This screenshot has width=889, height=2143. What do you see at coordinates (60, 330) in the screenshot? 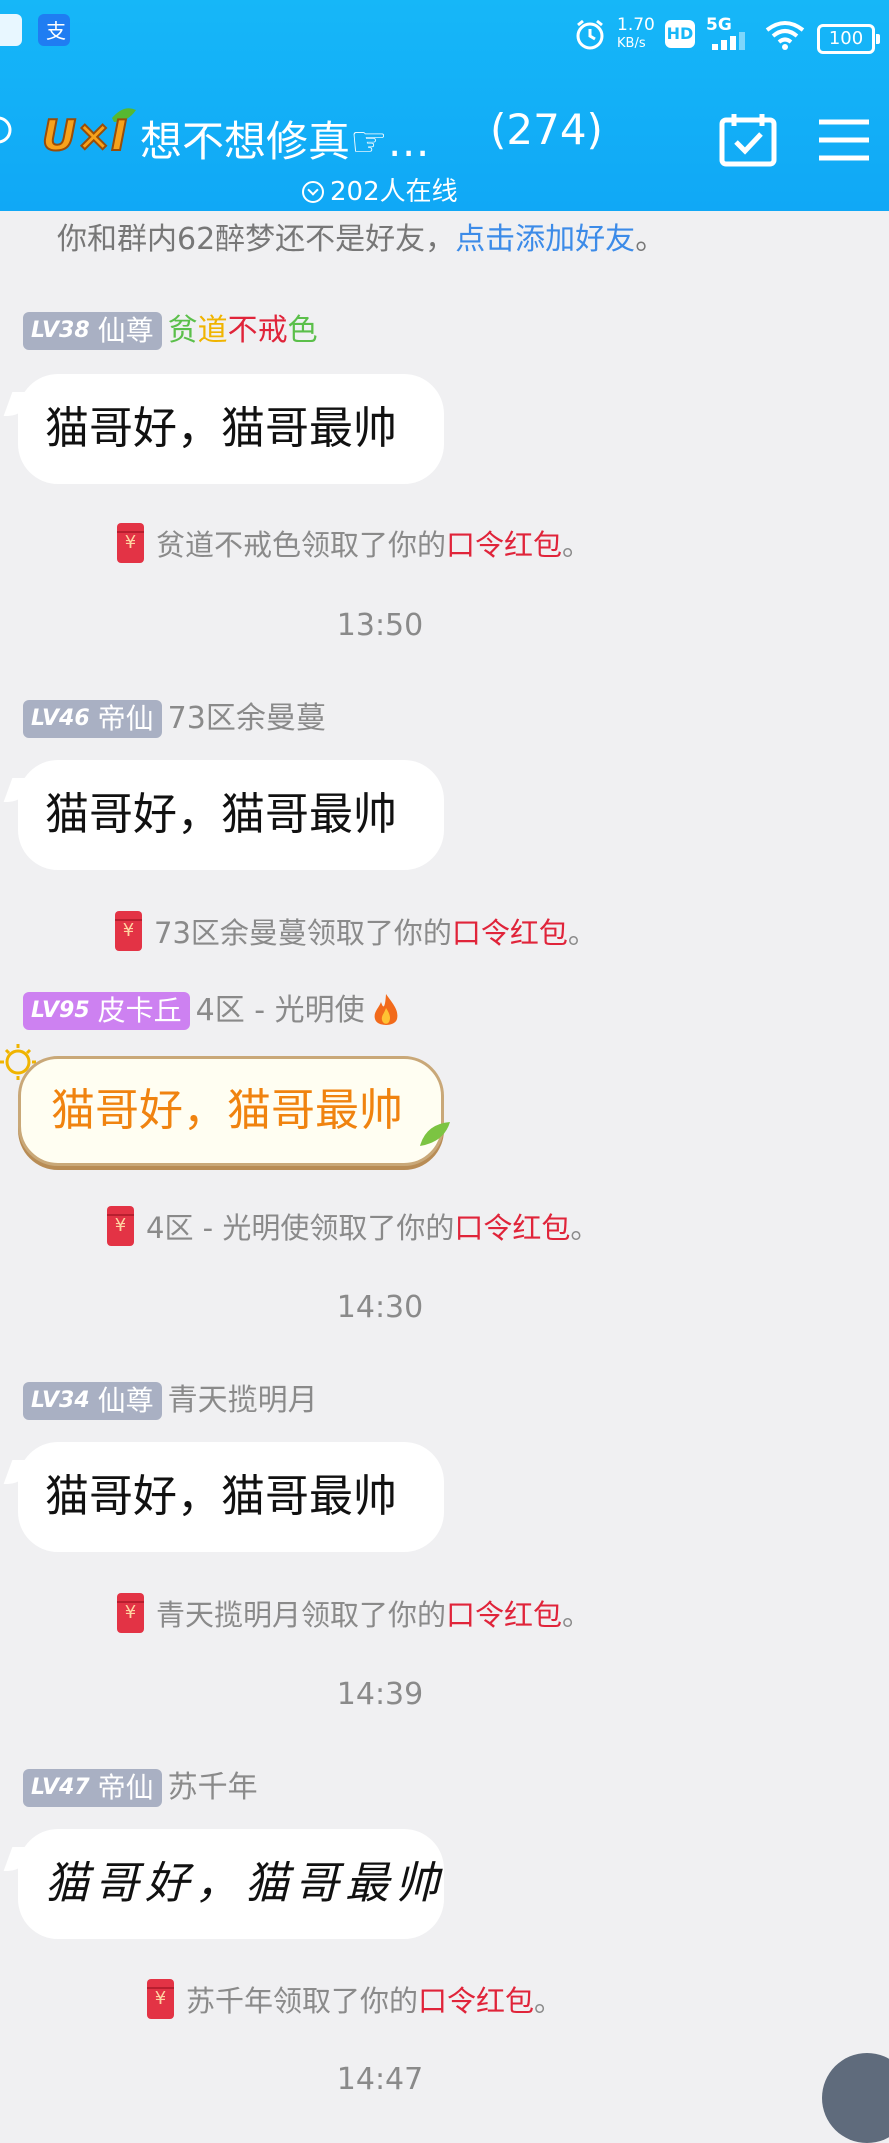
I see `level-label: LV38` at bounding box center [60, 330].